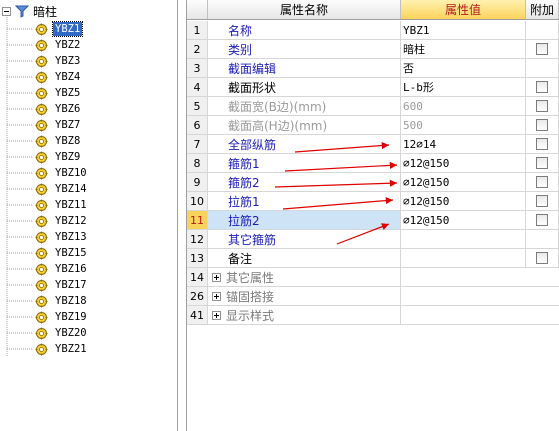 This screenshot has height=431, width=559. I want to click on property-row: 2 类别 暗柱, so click(373, 49).